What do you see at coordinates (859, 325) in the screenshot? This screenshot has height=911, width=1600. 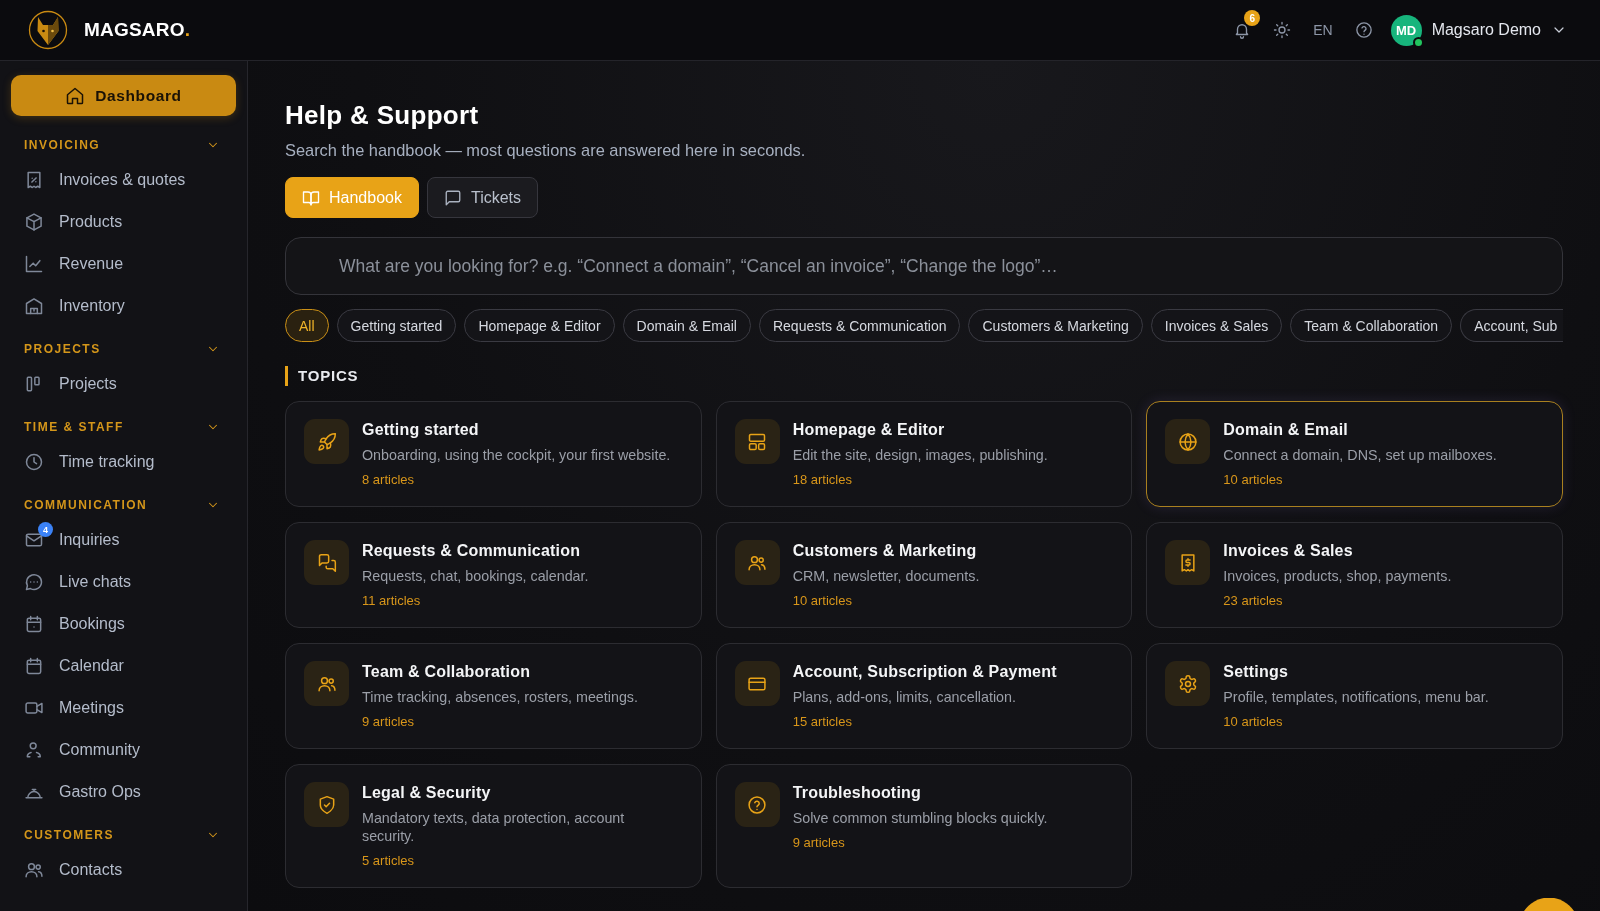 I see `filter-chip: Requests & Communication` at bounding box center [859, 325].